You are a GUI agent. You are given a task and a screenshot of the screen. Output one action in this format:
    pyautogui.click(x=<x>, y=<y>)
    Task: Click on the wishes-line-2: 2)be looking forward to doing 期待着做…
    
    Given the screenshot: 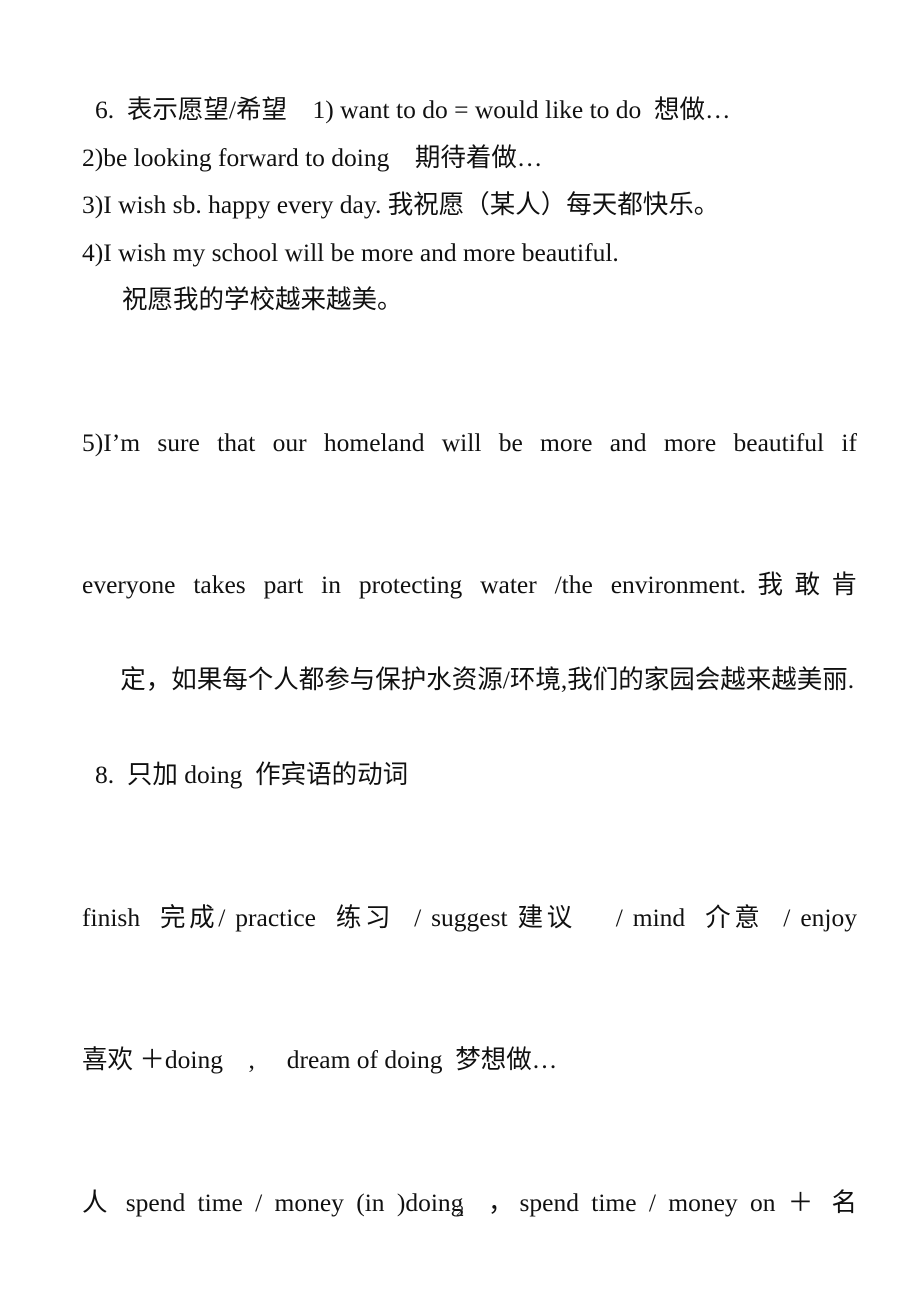 What is the action you would take?
    pyautogui.click(x=312, y=157)
    